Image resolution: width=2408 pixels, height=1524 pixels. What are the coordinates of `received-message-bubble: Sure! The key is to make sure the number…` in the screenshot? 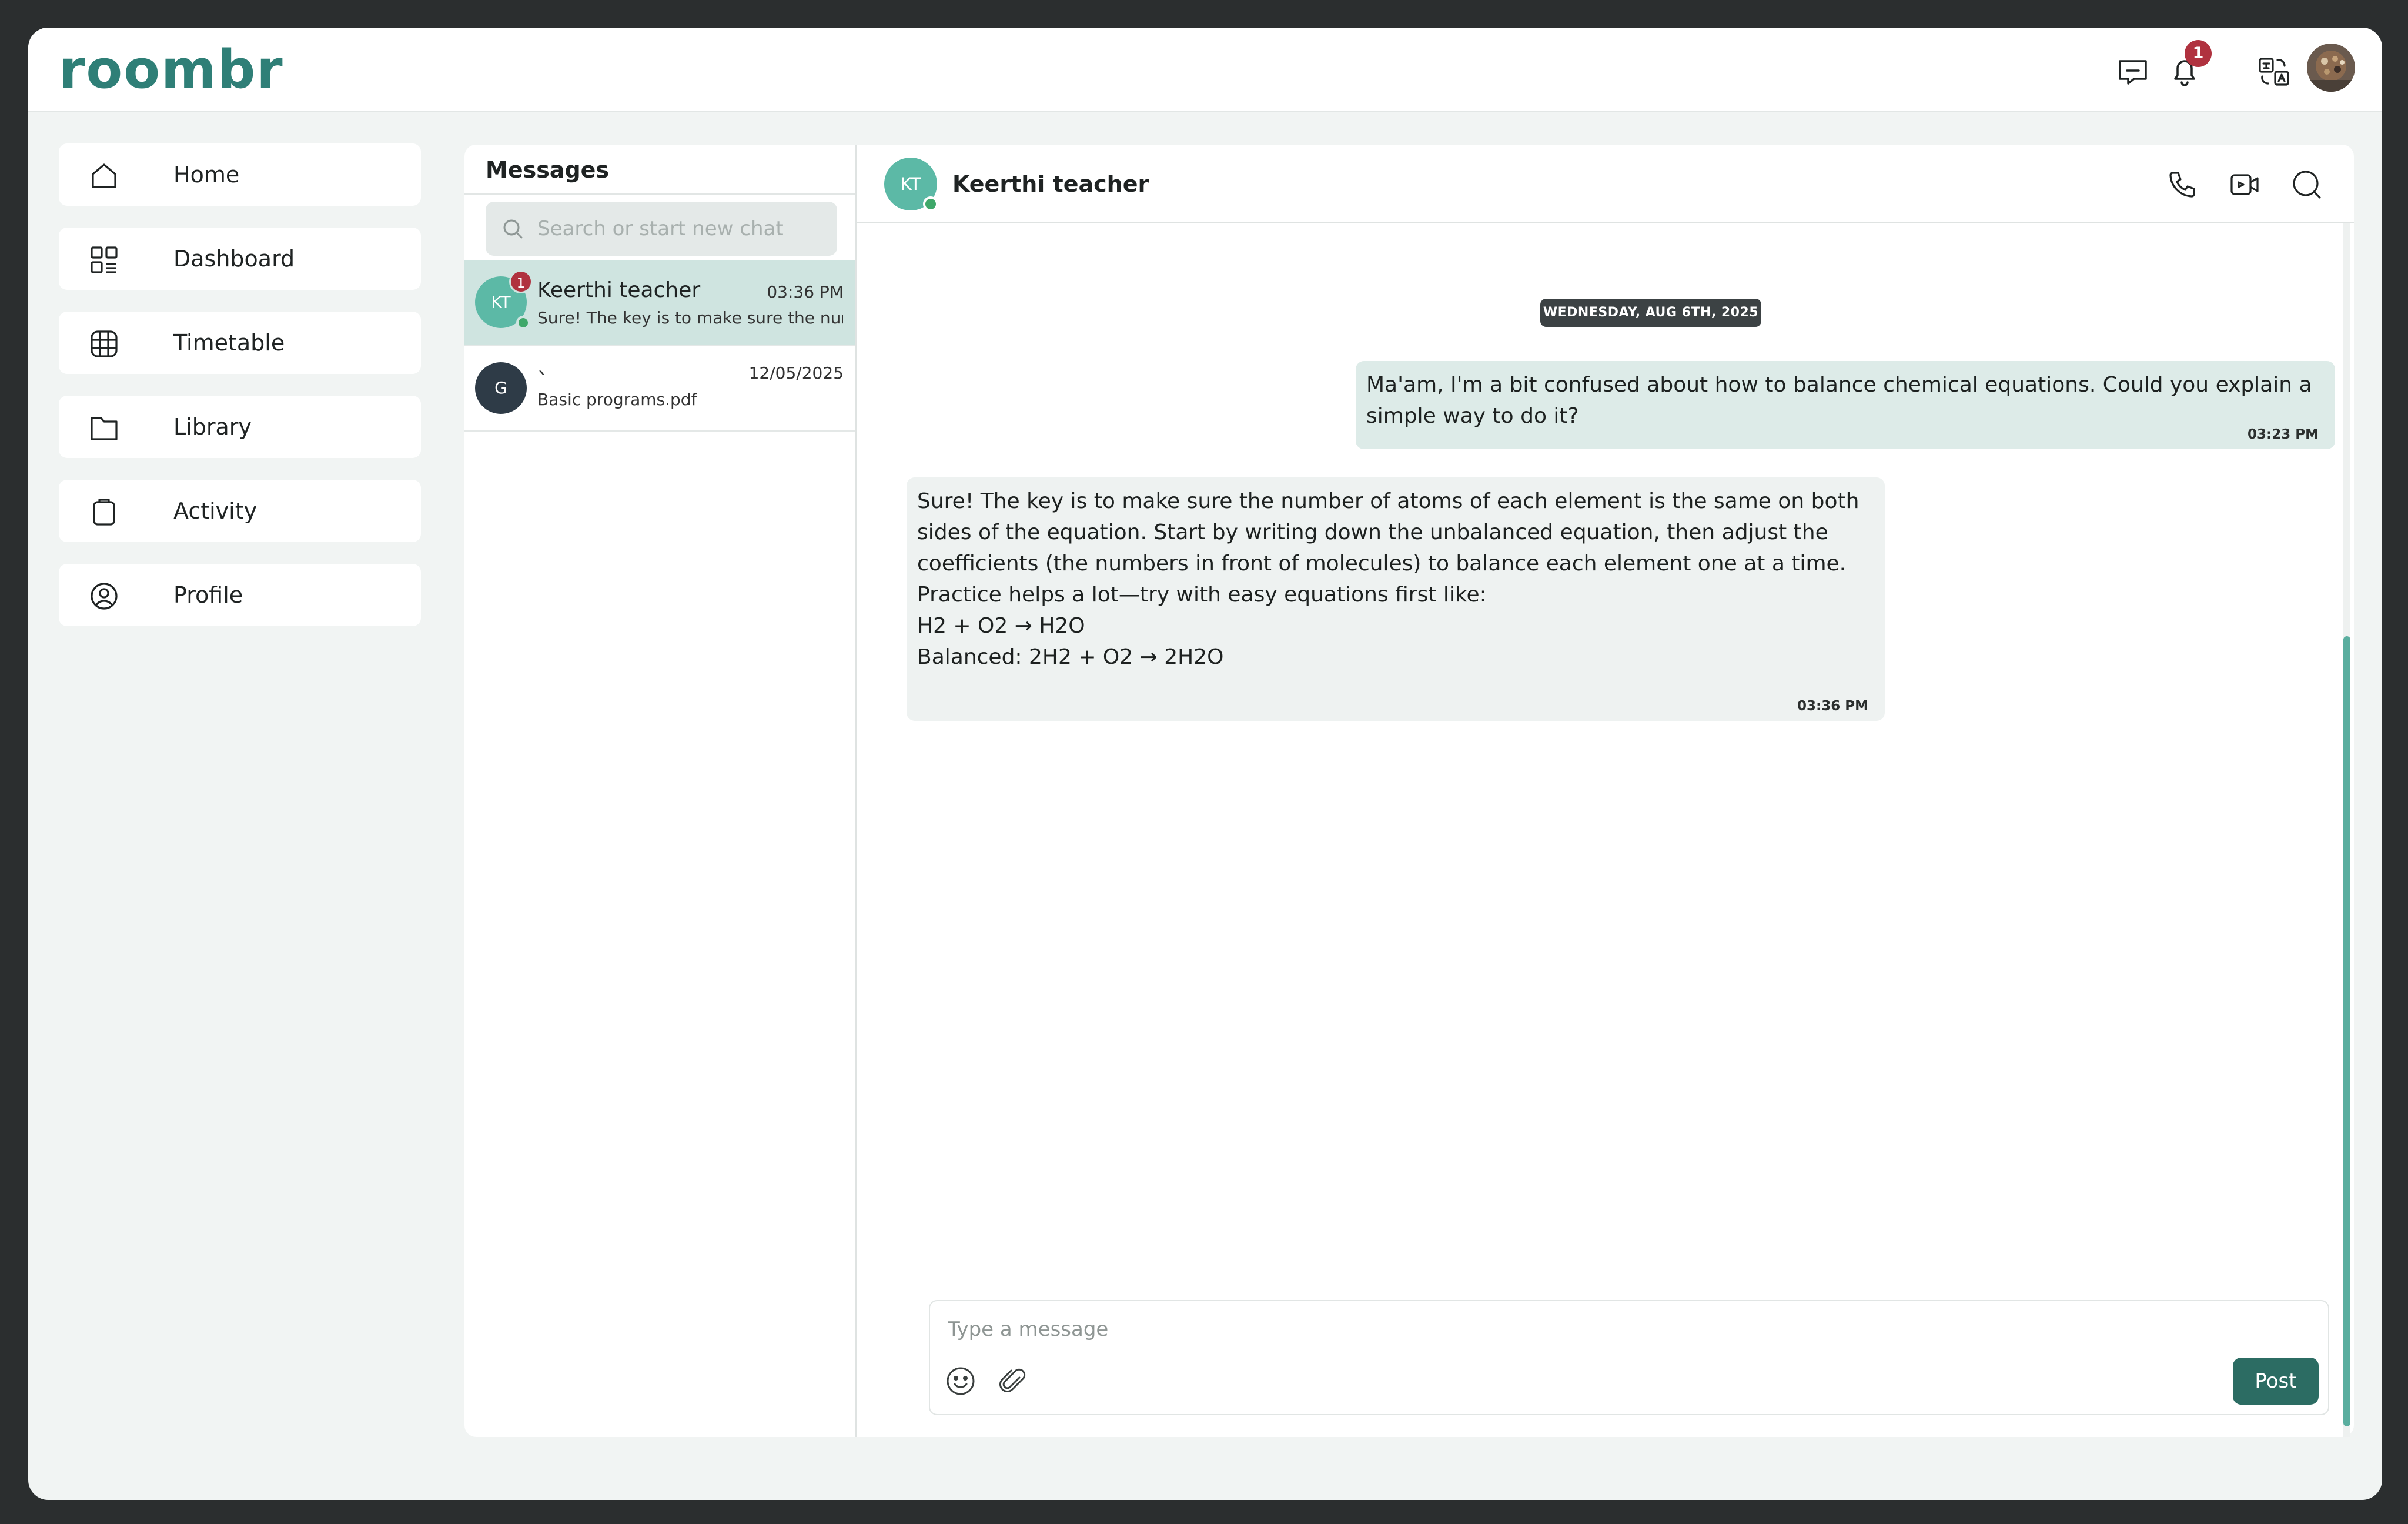 It's located at (1396, 599).